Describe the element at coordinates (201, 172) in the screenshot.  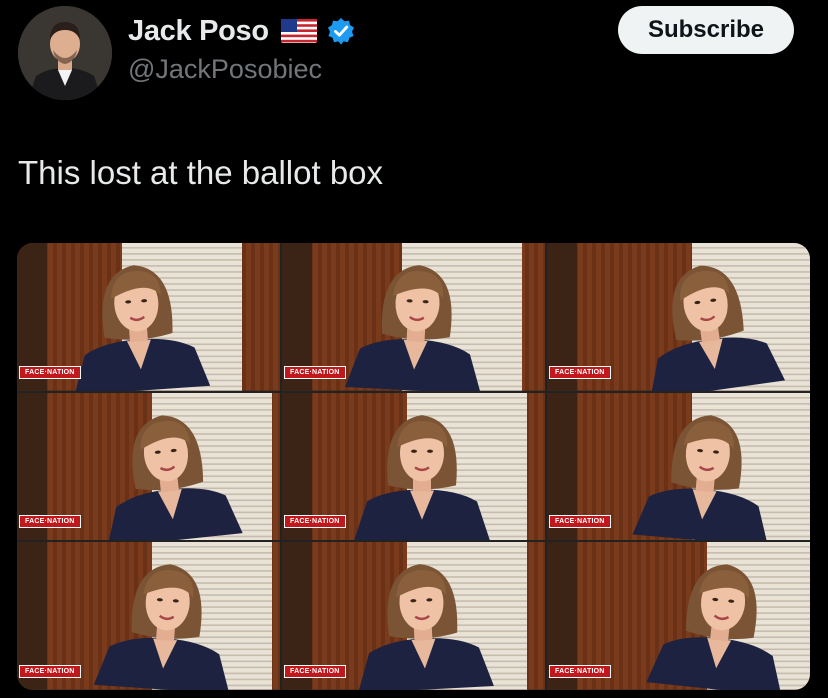
I see `tweet-text: This lost at the ballot box` at that location.